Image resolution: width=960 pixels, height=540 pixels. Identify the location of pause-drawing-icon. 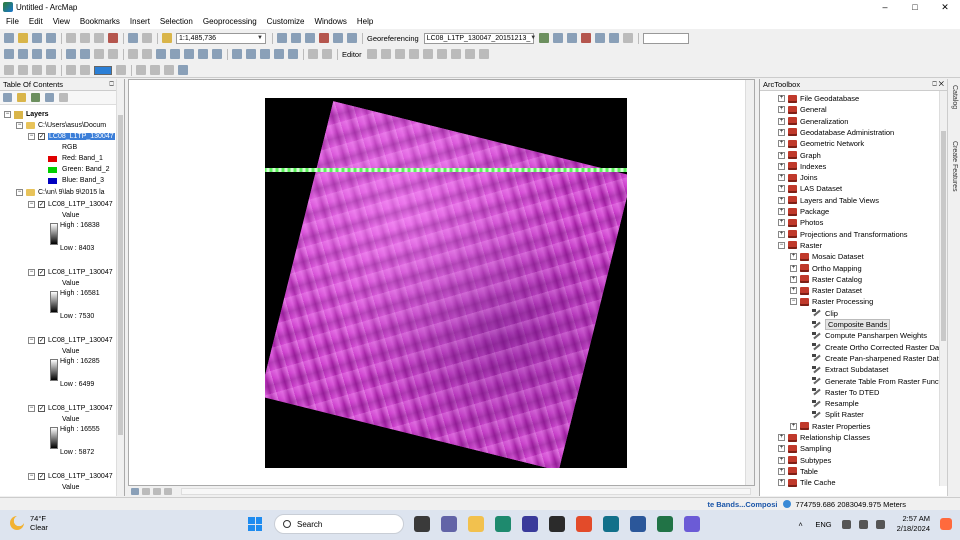
(168, 491).